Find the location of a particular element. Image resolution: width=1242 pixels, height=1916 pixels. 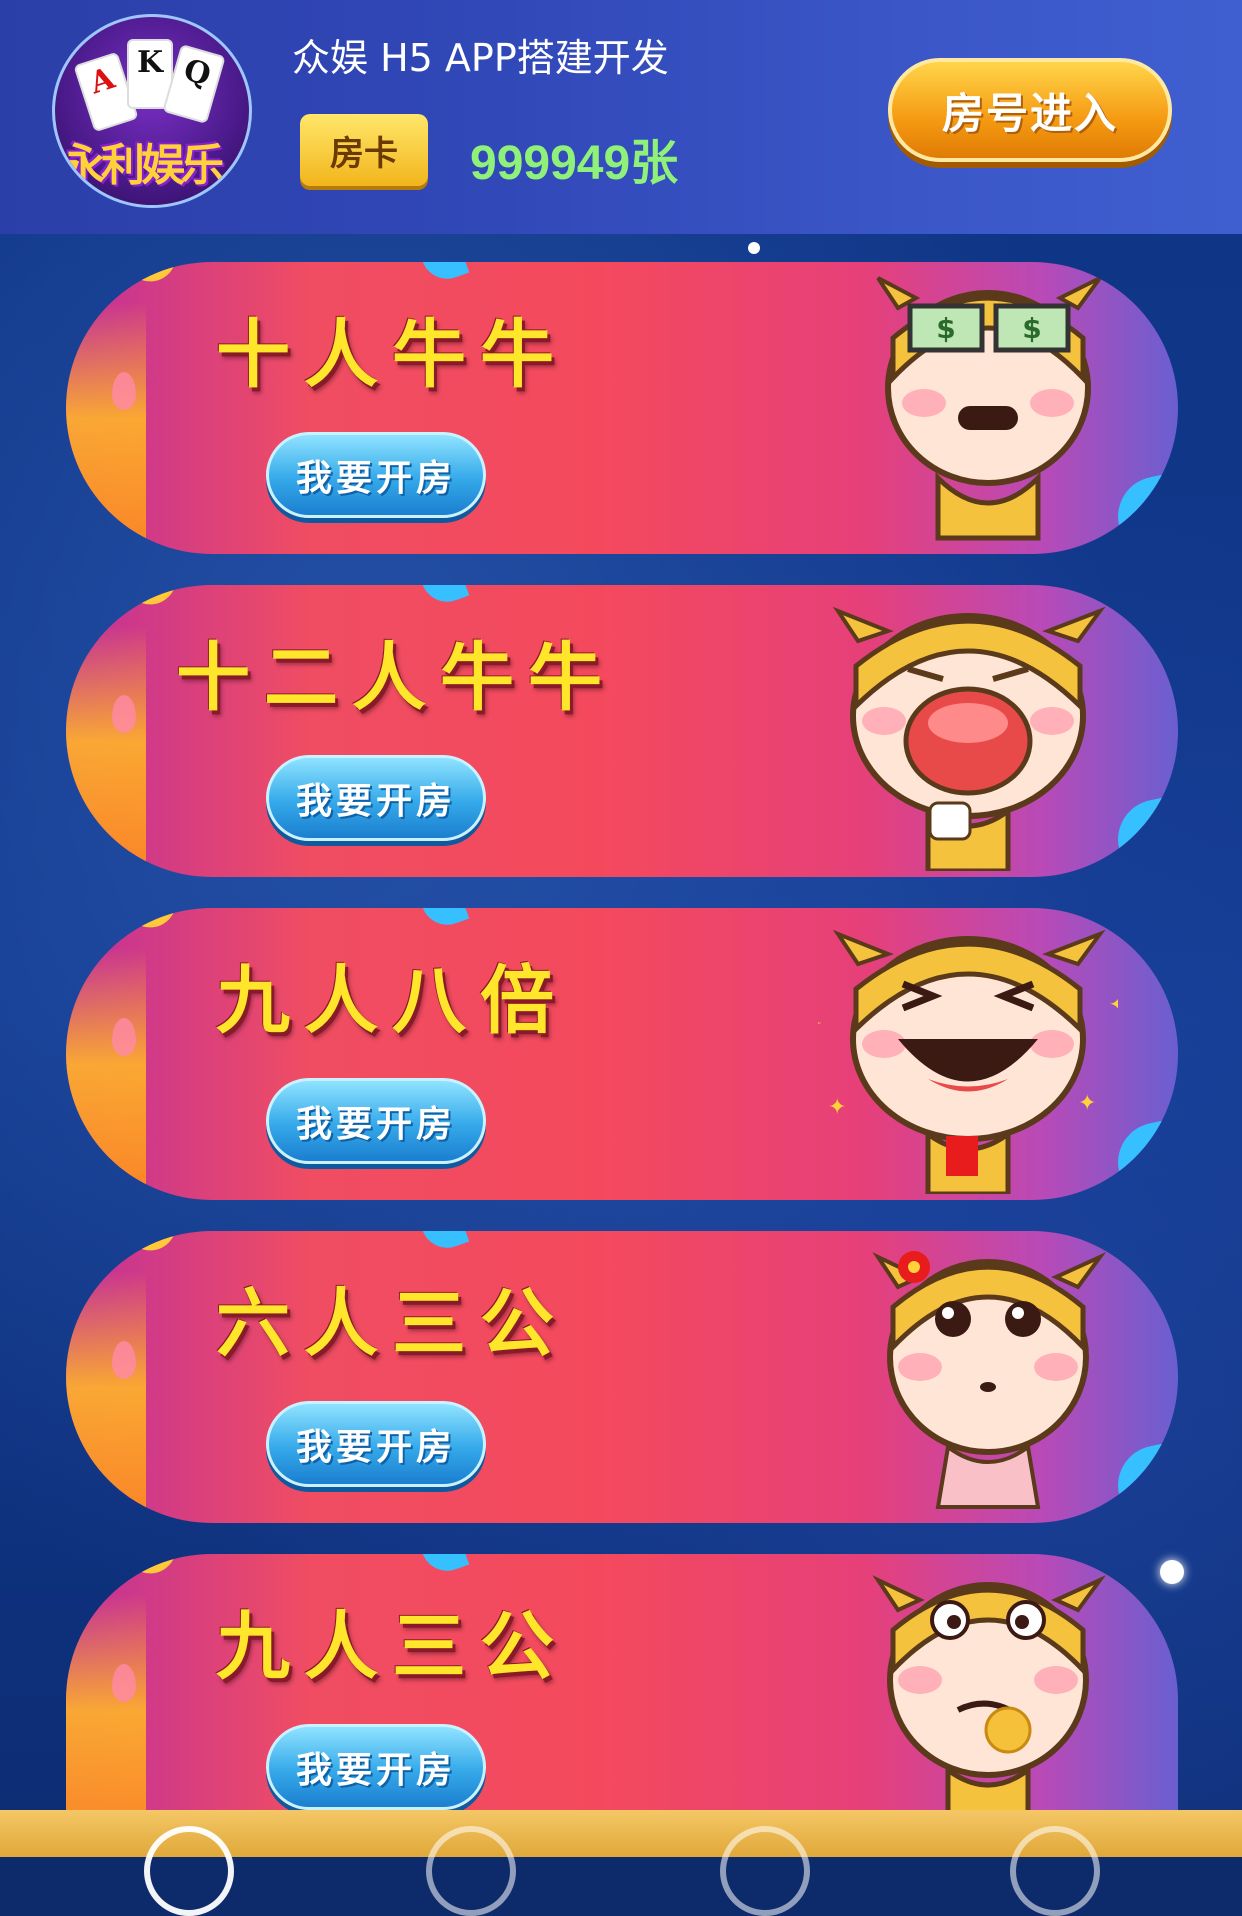

game-banner-nine-eight-times: 九人八倍 我要开房 ✦ ✦ ✦ ✦ is located at coordinates (622, 1054).